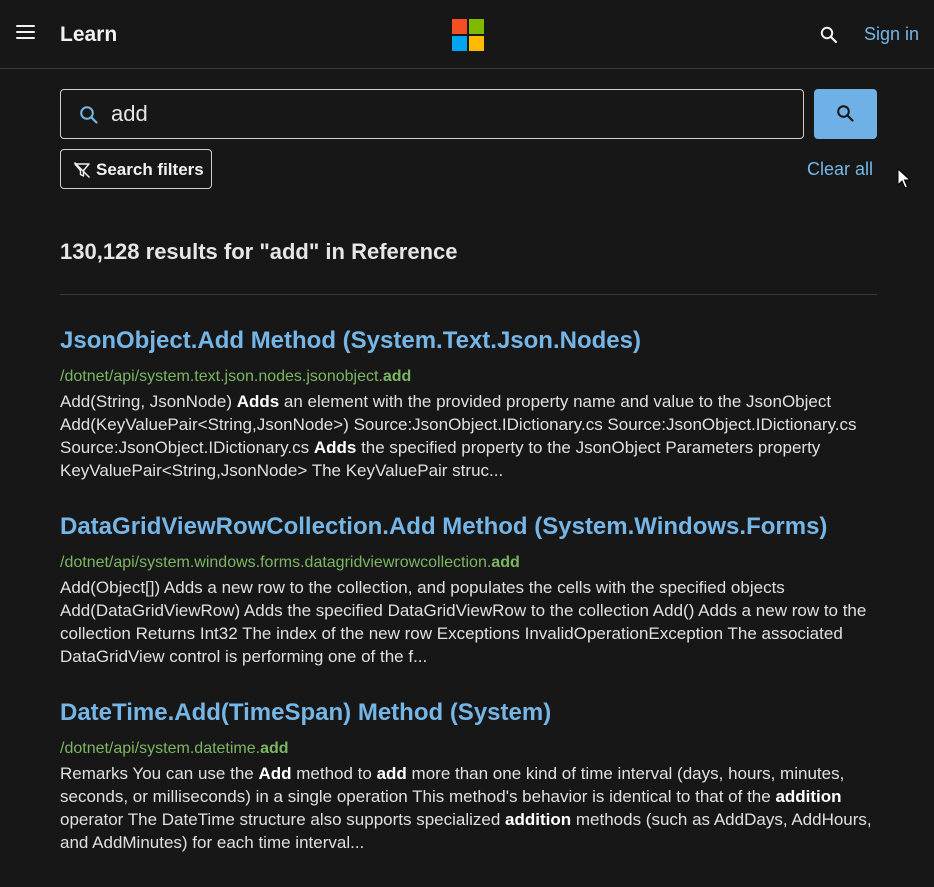 The image size is (934, 887). Describe the element at coordinates (88, 35) in the screenshot. I see `learn-brand-link: Learn` at that location.